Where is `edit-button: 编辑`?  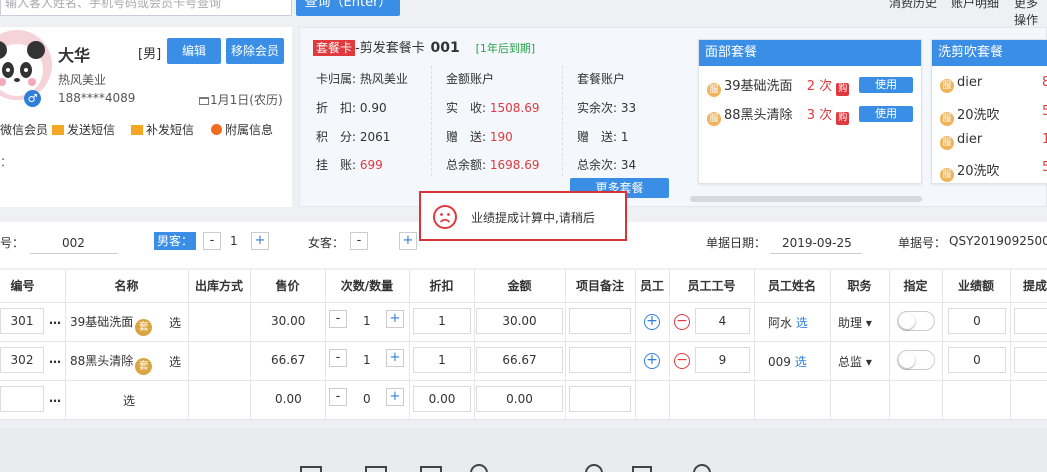 edit-button: 编辑 is located at coordinates (194, 51).